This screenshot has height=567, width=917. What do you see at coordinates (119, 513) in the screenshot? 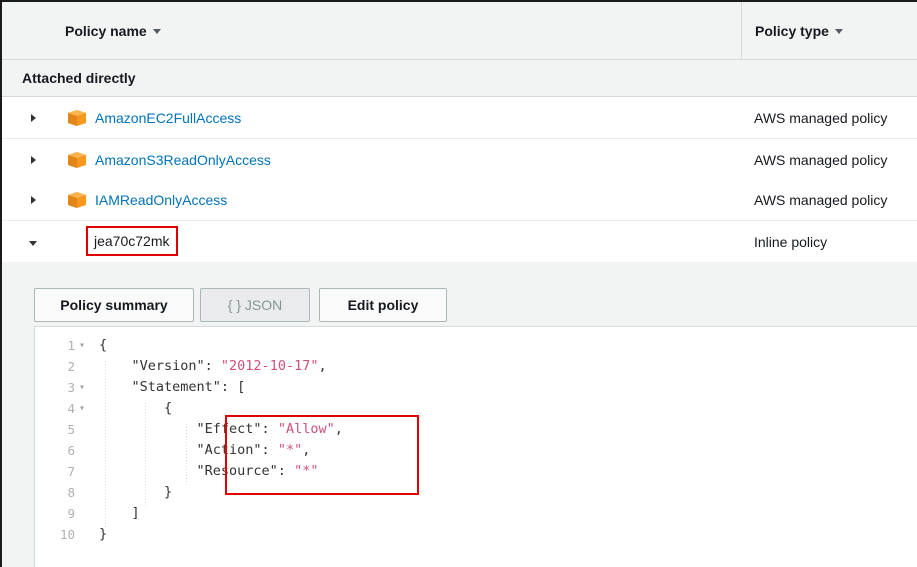
I see `code-line: ]` at bounding box center [119, 513].